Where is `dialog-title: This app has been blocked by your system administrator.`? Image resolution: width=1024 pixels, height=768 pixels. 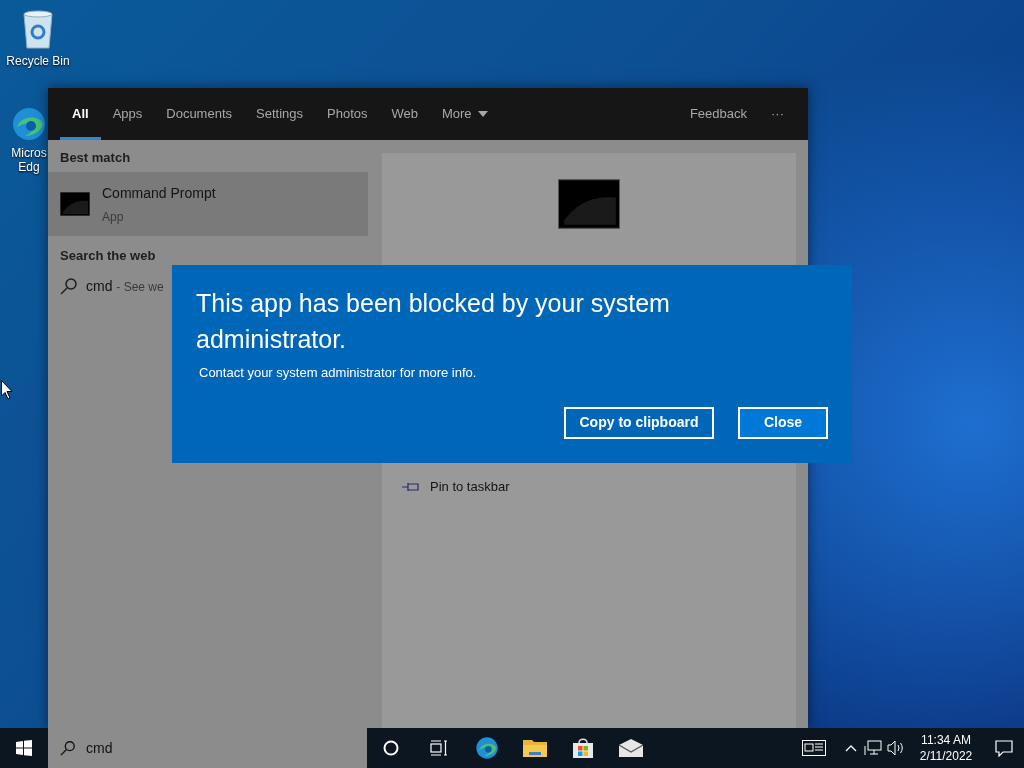 dialog-title: This app has been blocked by your system administrator. is located at coordinates (433, 321).